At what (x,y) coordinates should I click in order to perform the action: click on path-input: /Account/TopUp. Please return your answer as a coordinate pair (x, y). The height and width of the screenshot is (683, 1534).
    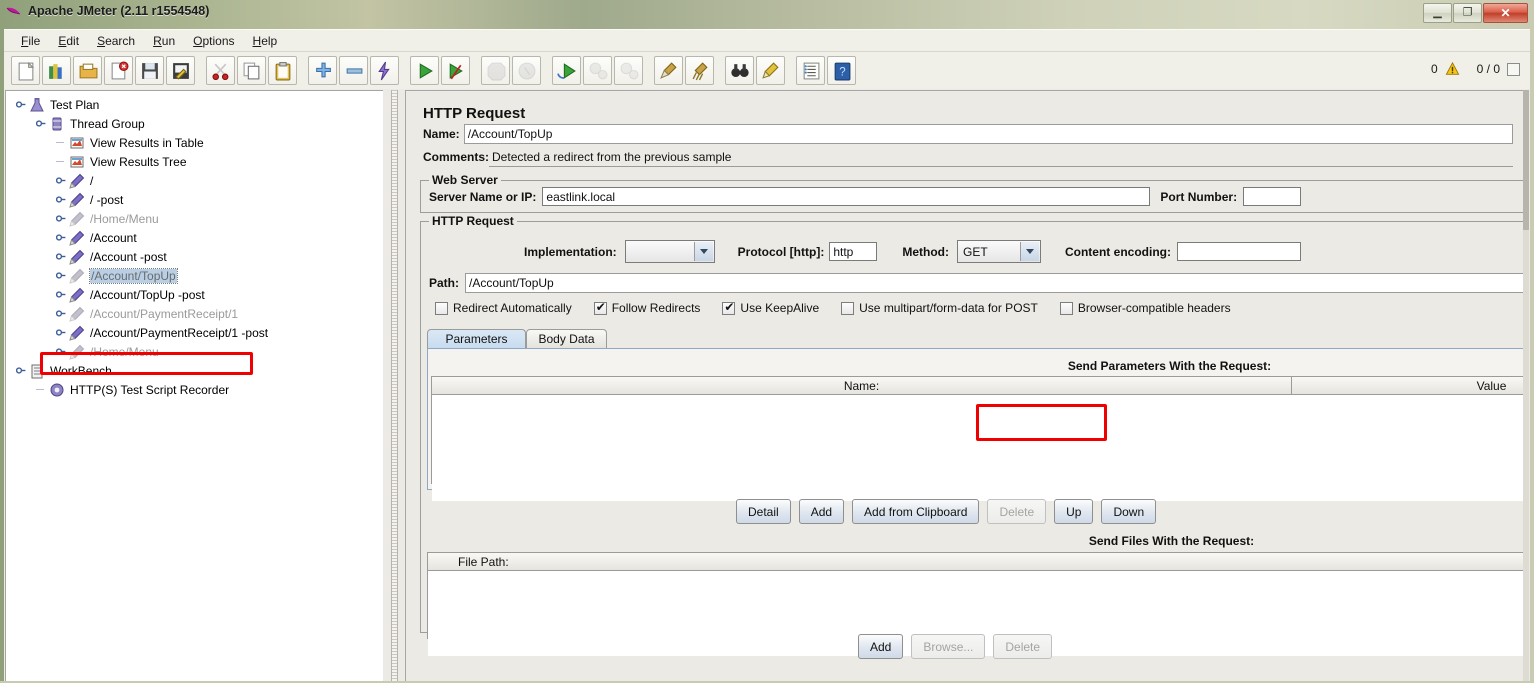
    Looking at the image, I should click on (996, 283).